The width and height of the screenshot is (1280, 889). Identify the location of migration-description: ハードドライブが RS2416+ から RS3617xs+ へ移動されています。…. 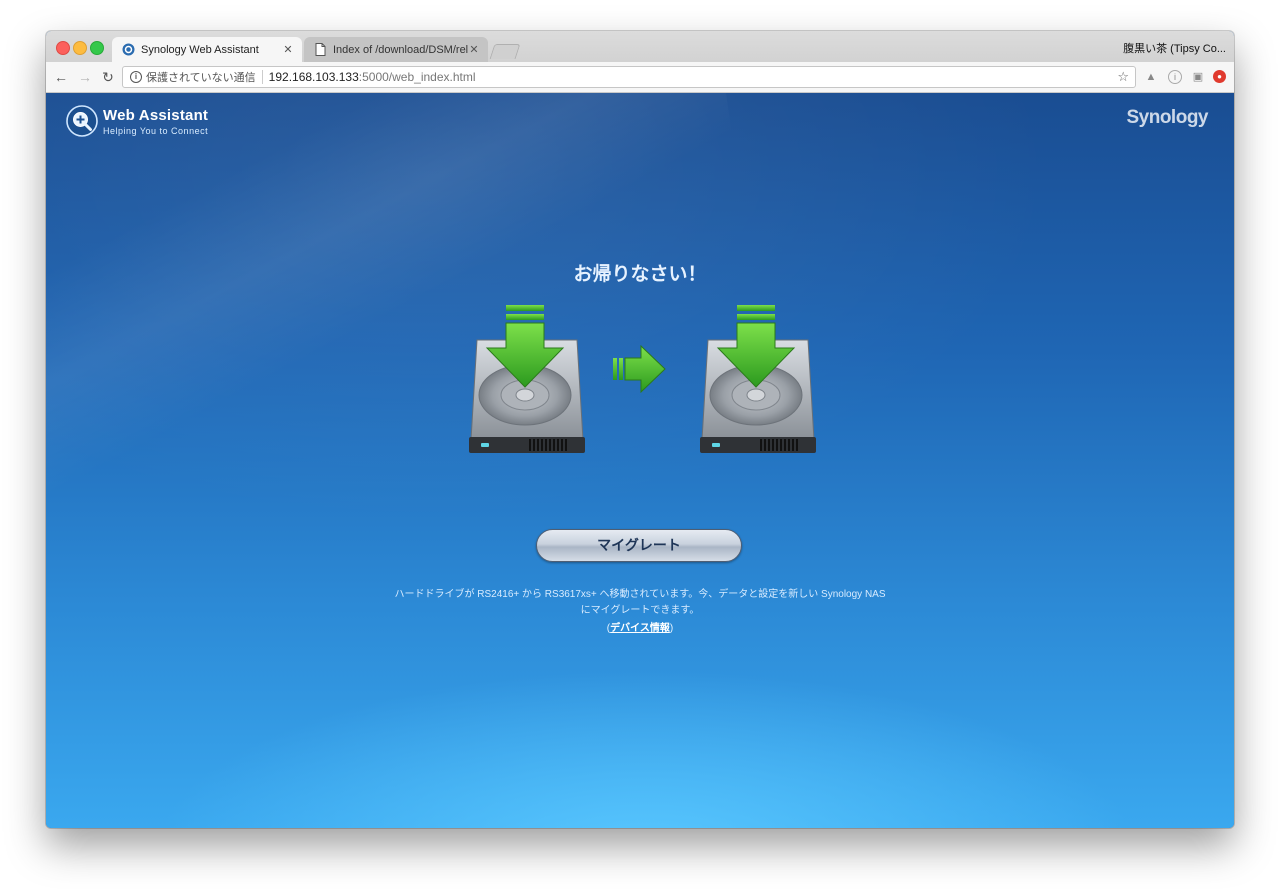
(640, 602).